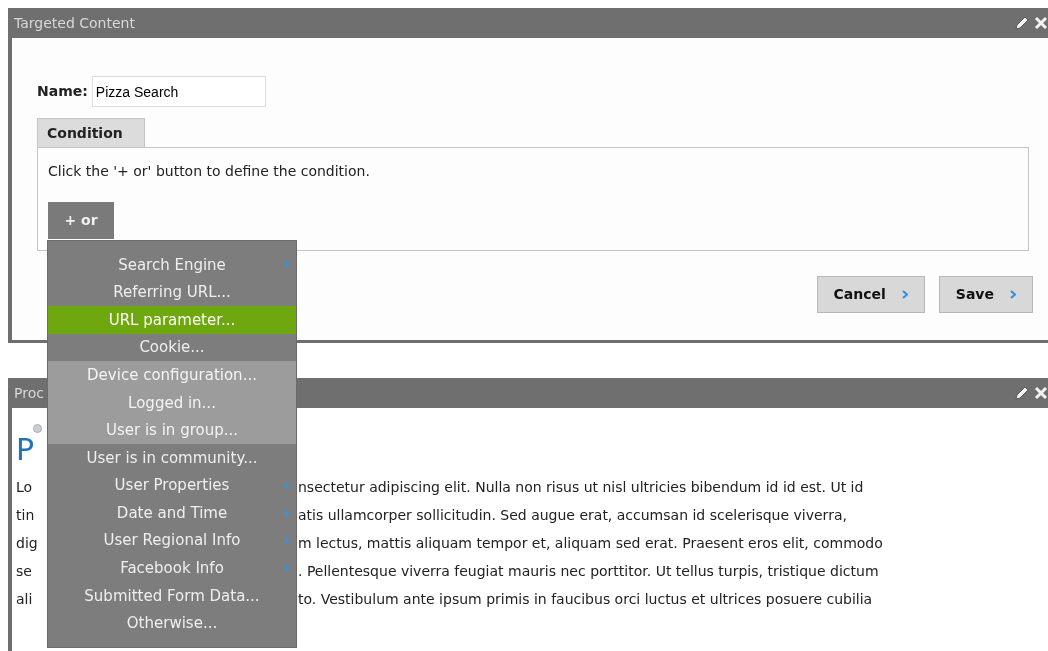 The height and width of the screenshot is (651, 1048). I want to click on menu-item: Search Engine, so click(172, 265).